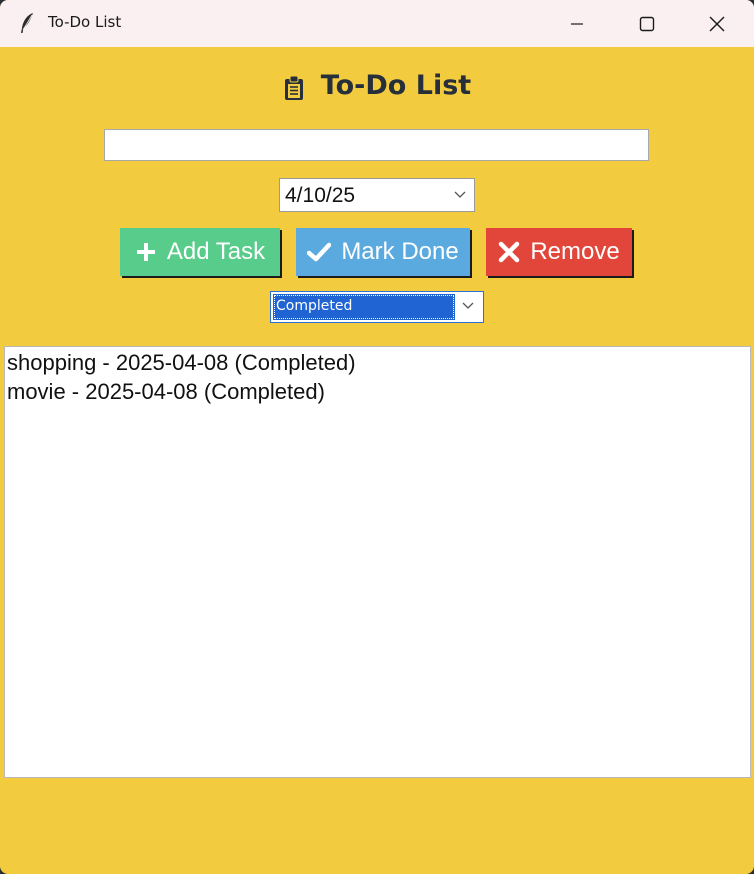 The height and width of the screenshot is (874, 754). What do you see at coordinates (27, 23) in the screenshot?
I see `feather-icon` at bounding box center [27, 23].